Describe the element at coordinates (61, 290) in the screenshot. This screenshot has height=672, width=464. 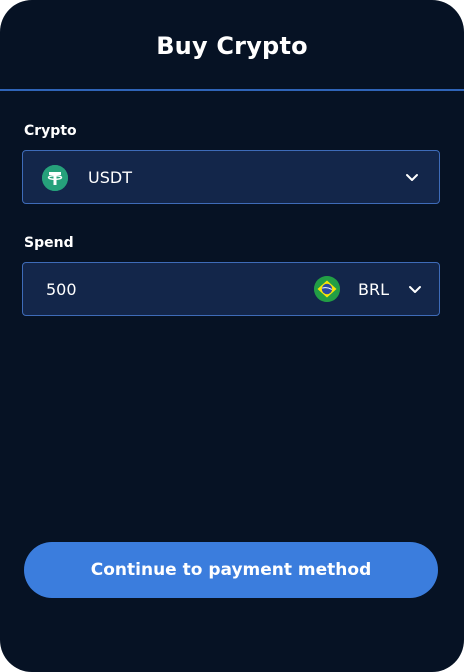
I see `spend-amount-input: 500` at that location.